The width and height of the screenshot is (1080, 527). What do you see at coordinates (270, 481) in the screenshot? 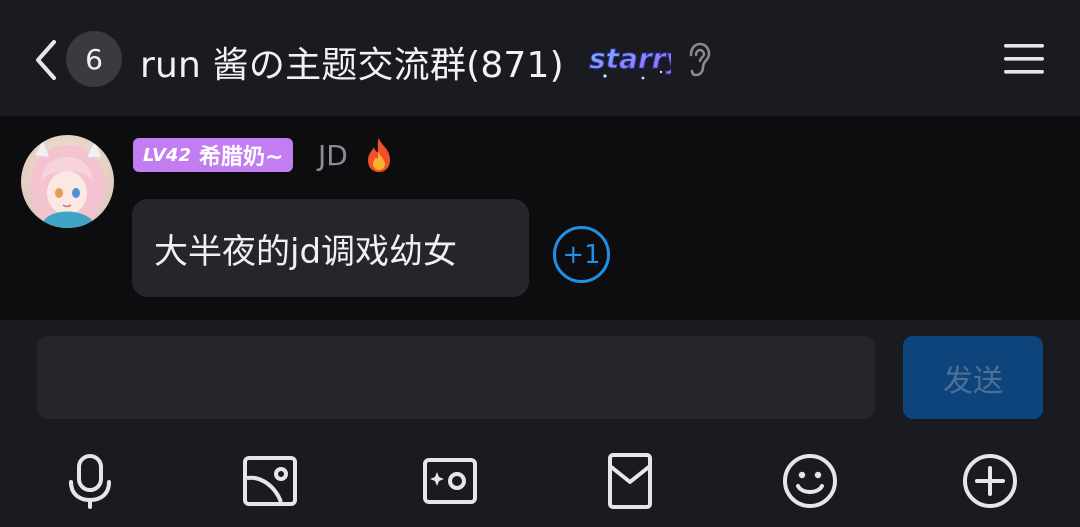
I see `image-icon` at bounding box center [270, 481].